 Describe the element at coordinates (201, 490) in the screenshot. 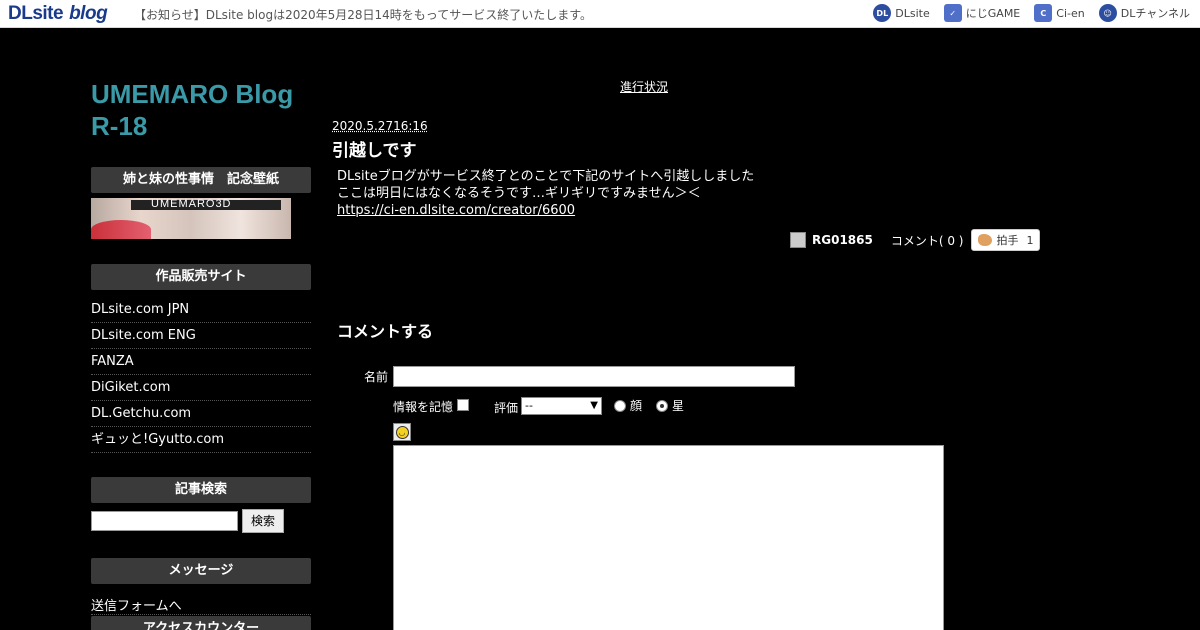

I see `search-heading: 記事検索` at that location.